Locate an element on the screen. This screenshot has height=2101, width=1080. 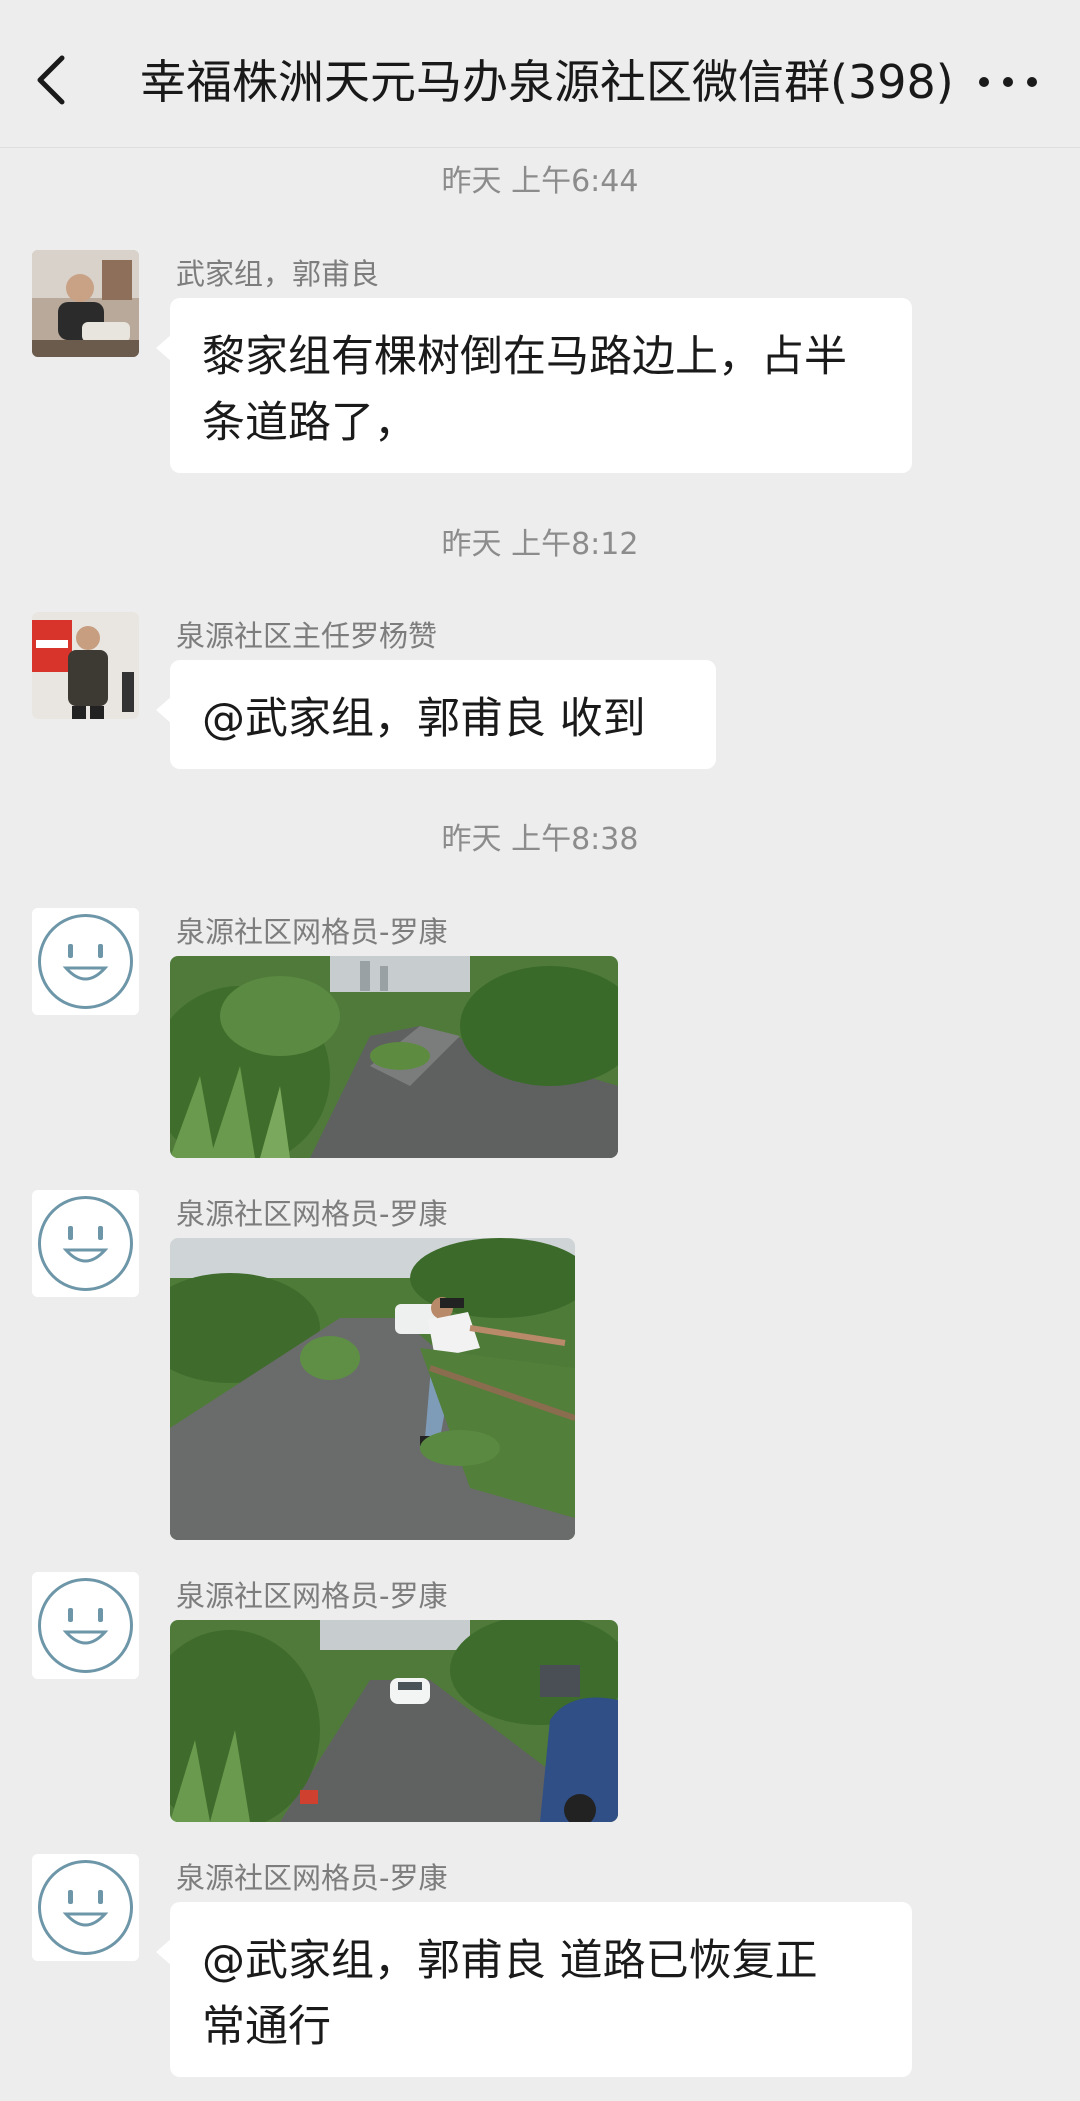
message-timestamp: 昨天 上午8:12 is located at coordinates (540, 544).